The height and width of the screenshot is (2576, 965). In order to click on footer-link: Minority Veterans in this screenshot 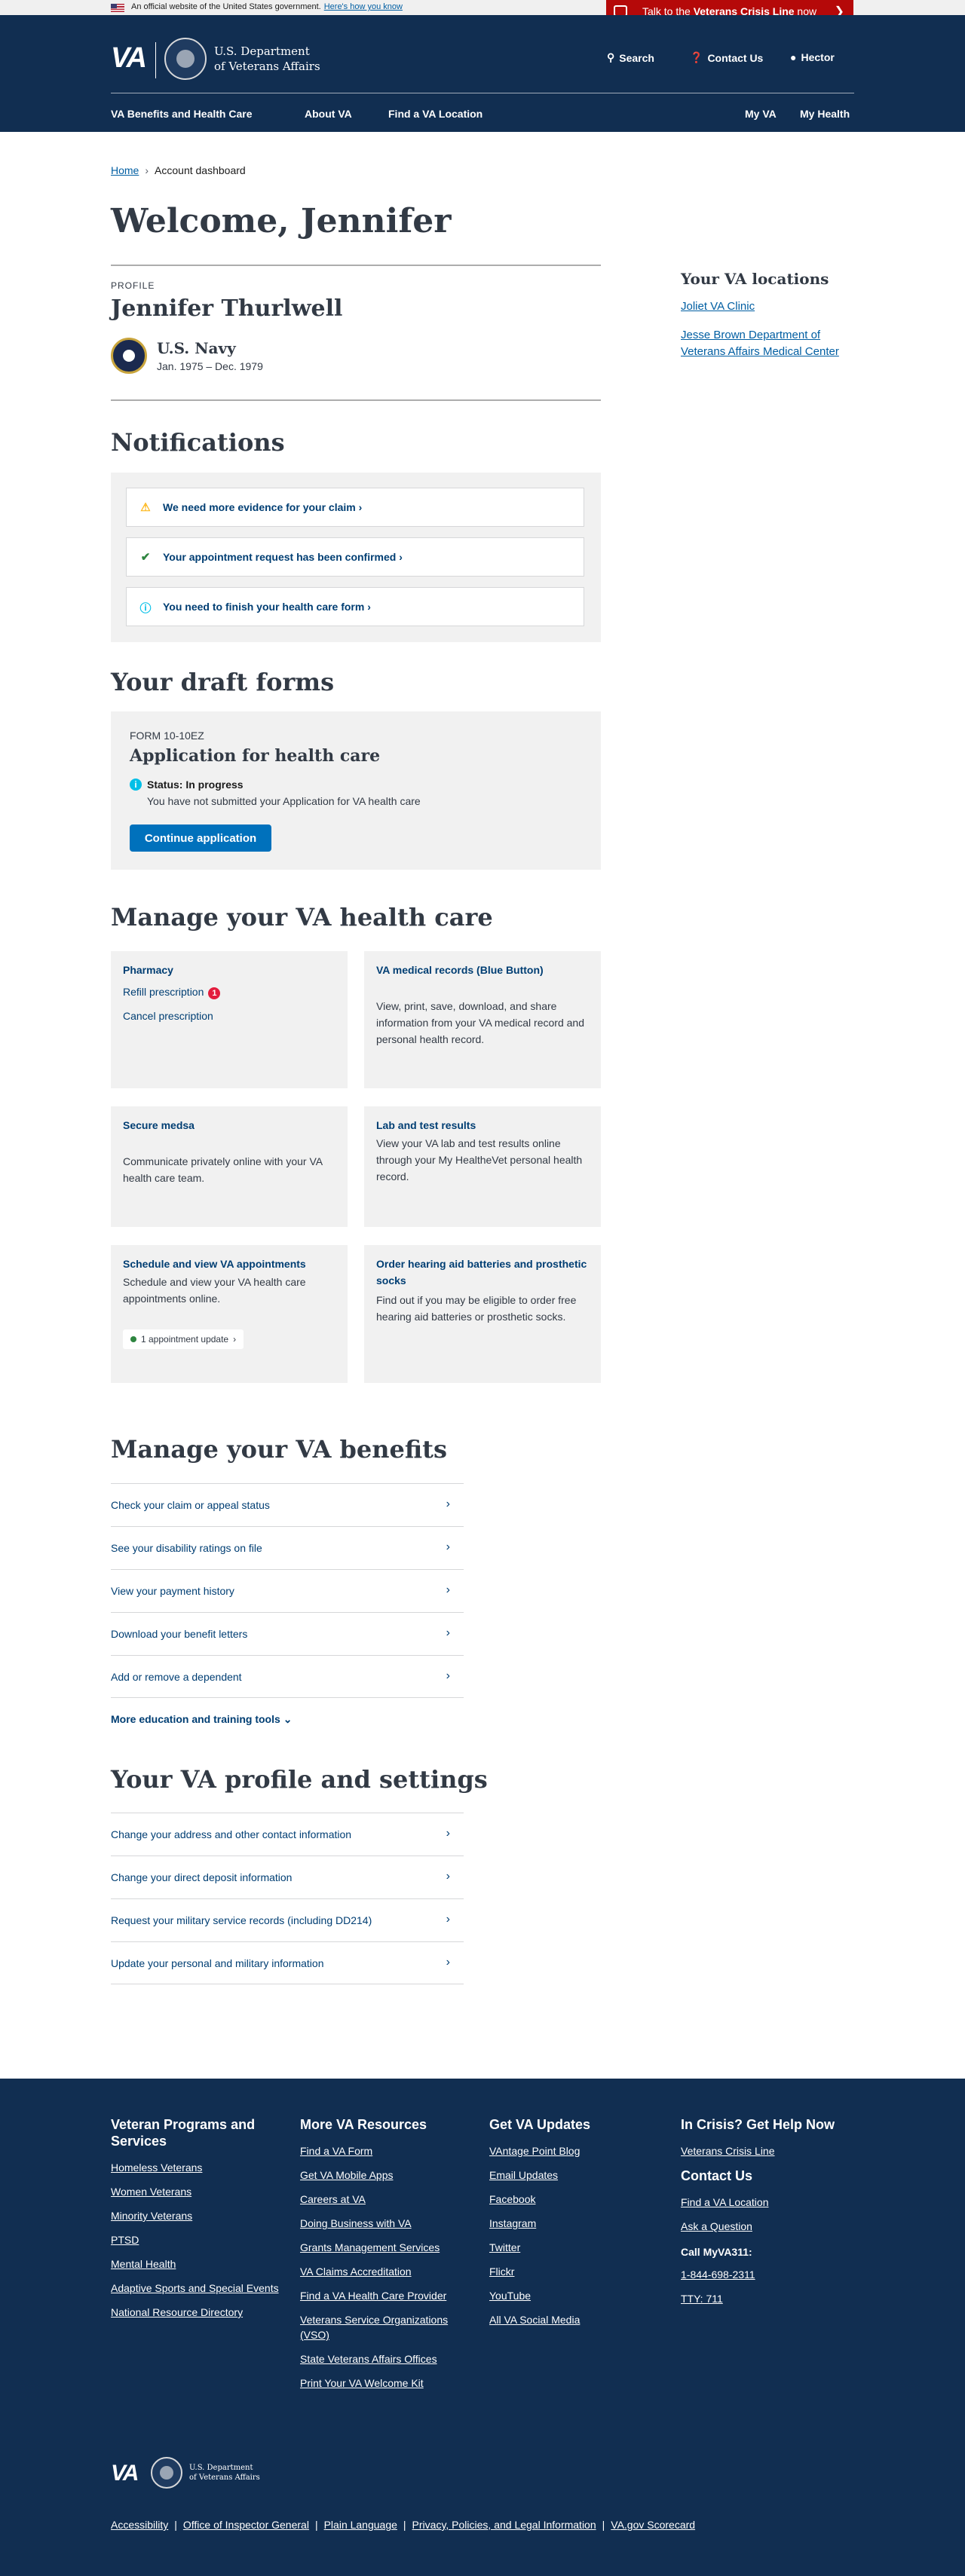, I will do `click(198, 2215)`.